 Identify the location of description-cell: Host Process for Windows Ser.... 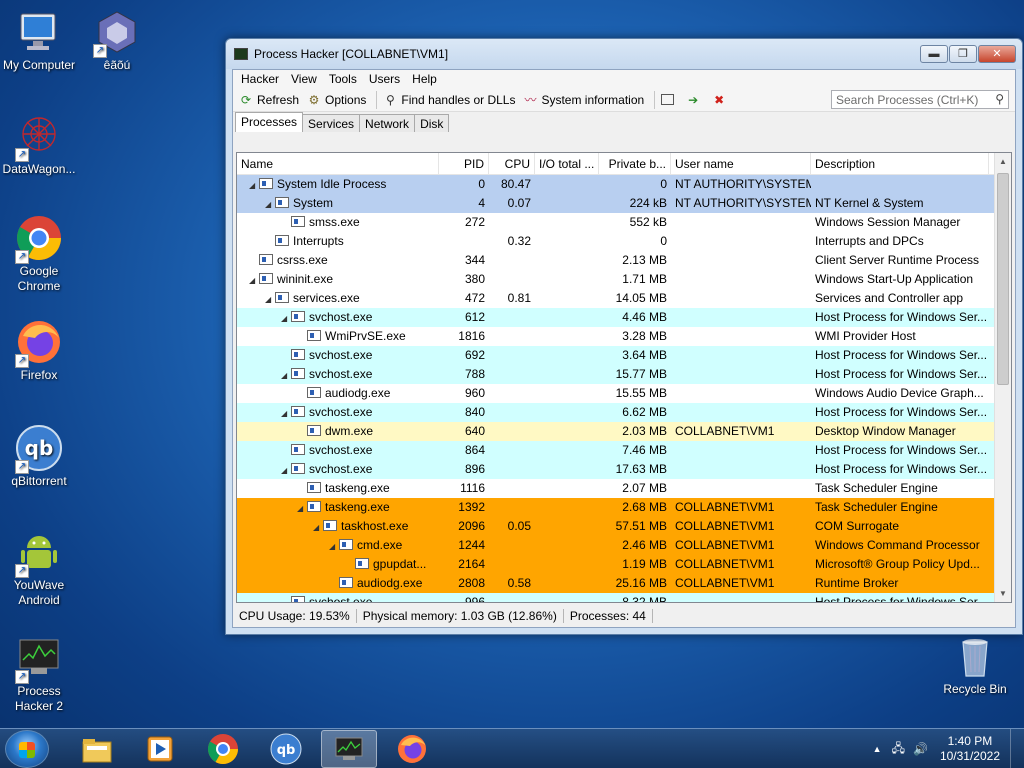
(901, 374).